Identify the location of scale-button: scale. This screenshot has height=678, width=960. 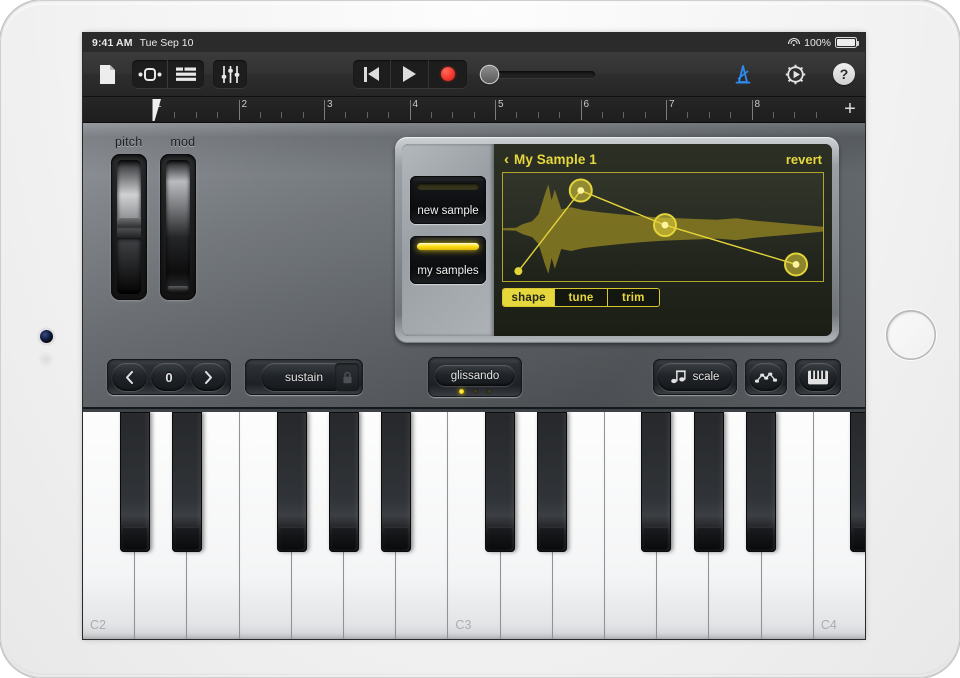
(695, 377).